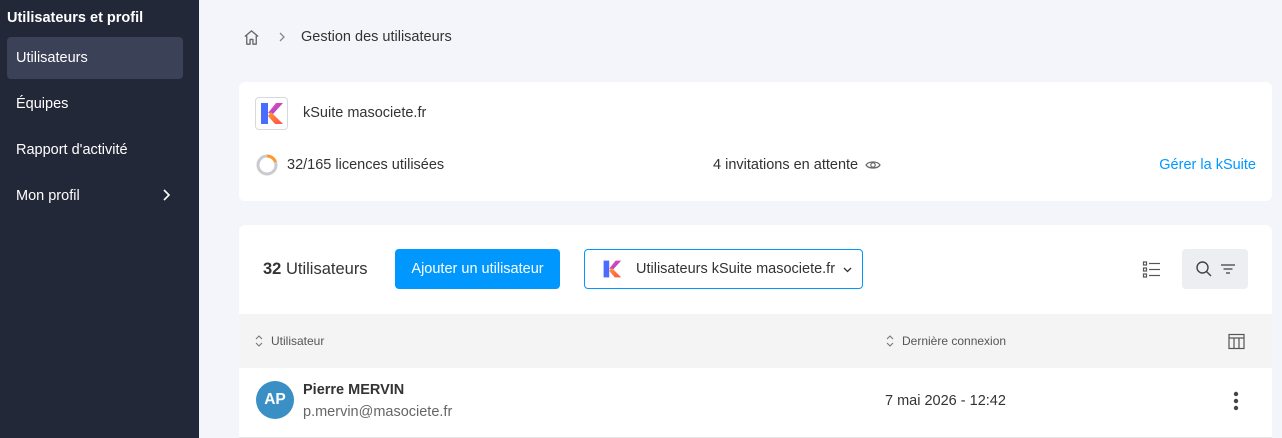 The height and width of the screenshot is (438, 1282). What do you see at coordinates (272, 269) in the screenshot?
I see `user-count-number: 32` at bounding box center [272, 269].